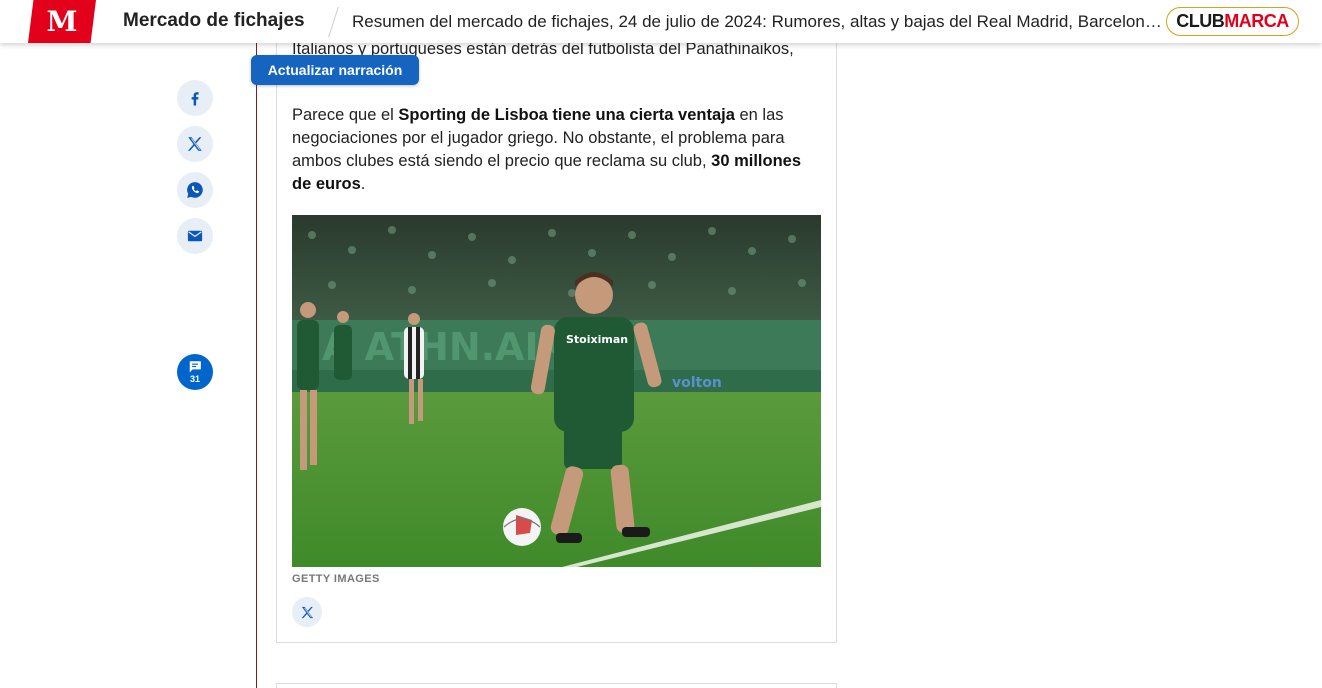 The height and width of the screenshot is (688, 1322). I want to click on post-share-x-button, so click(307, 612).